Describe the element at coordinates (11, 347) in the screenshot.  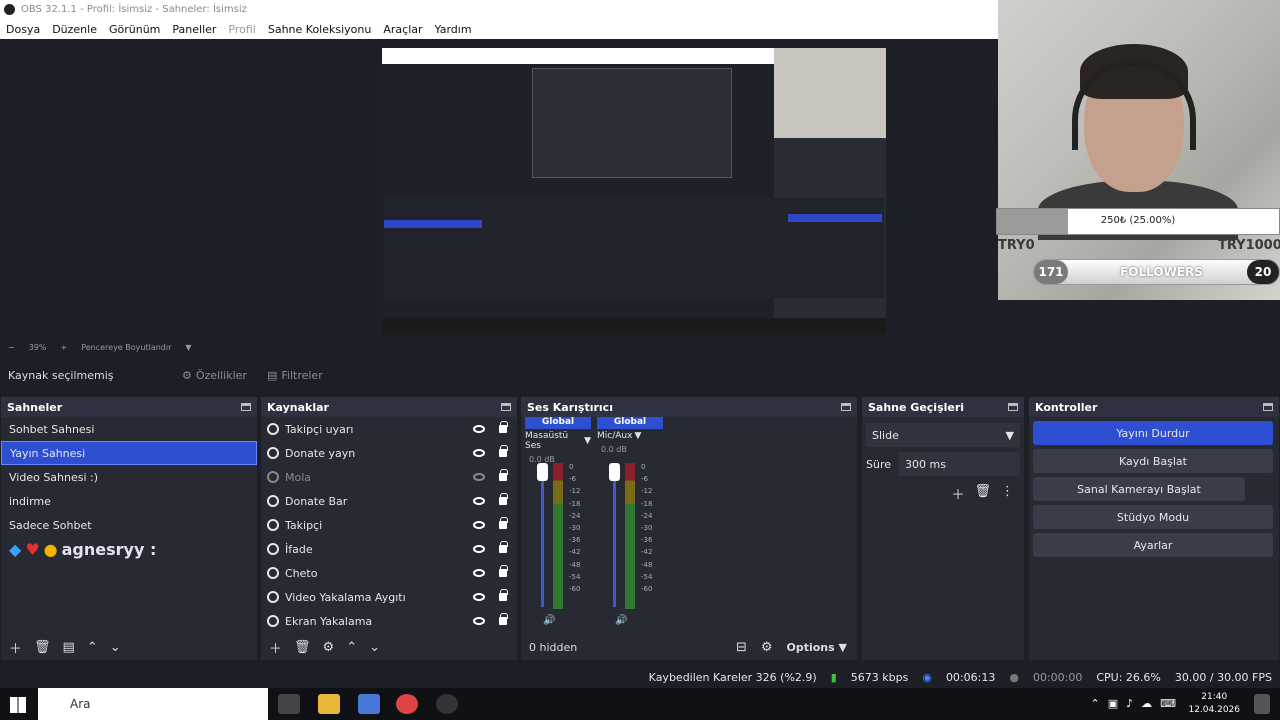
I see `zoom-out-button: −` at that location.